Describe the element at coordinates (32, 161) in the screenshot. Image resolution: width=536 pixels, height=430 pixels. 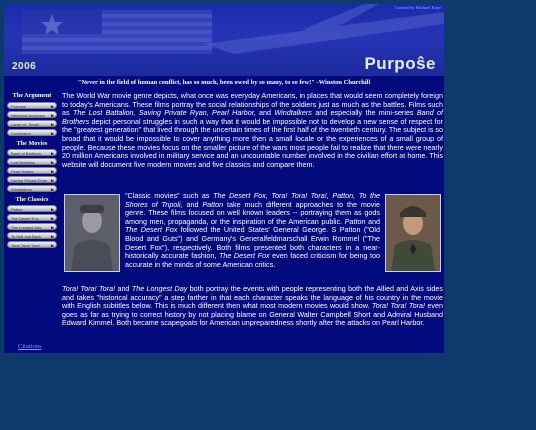
I see `nav-lost-battalion-button: Lost Battalion` at that location.